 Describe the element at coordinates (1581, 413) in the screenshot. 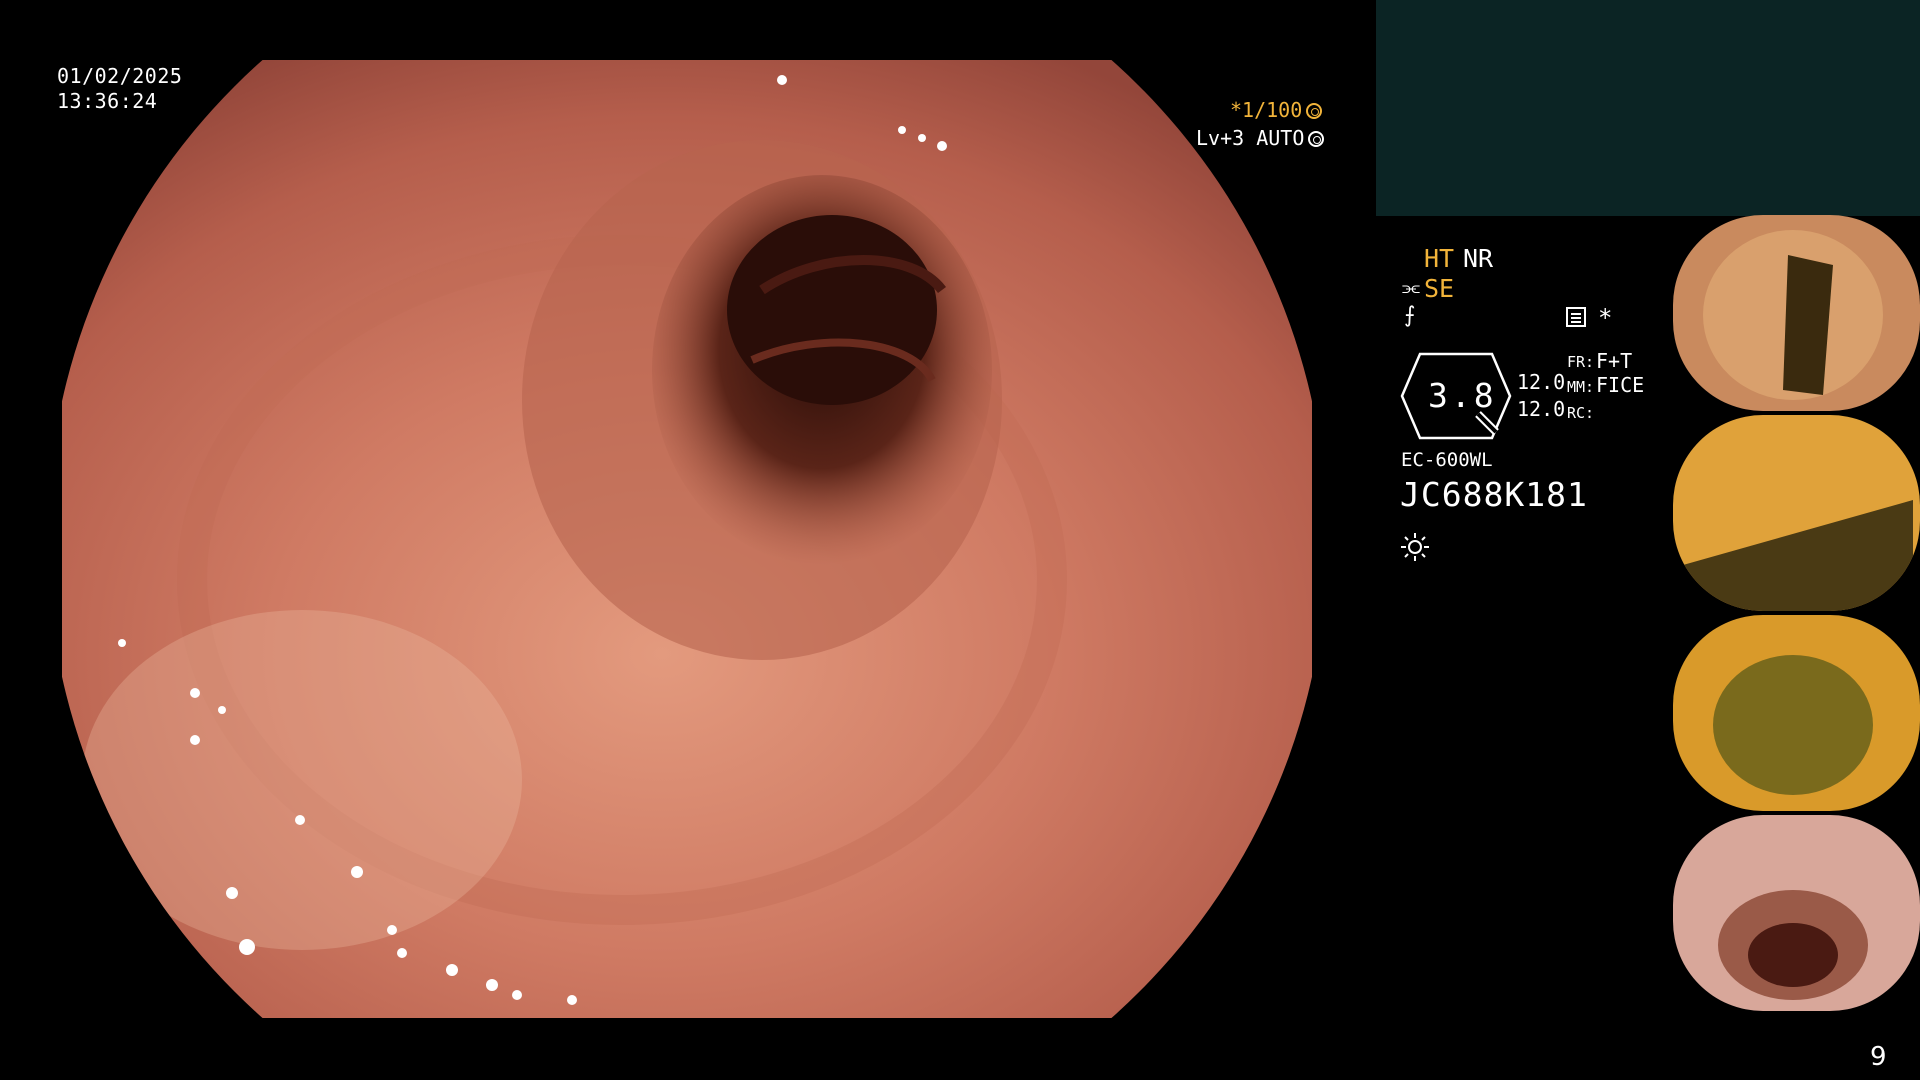

I see `rc-key: RC:` at that location.